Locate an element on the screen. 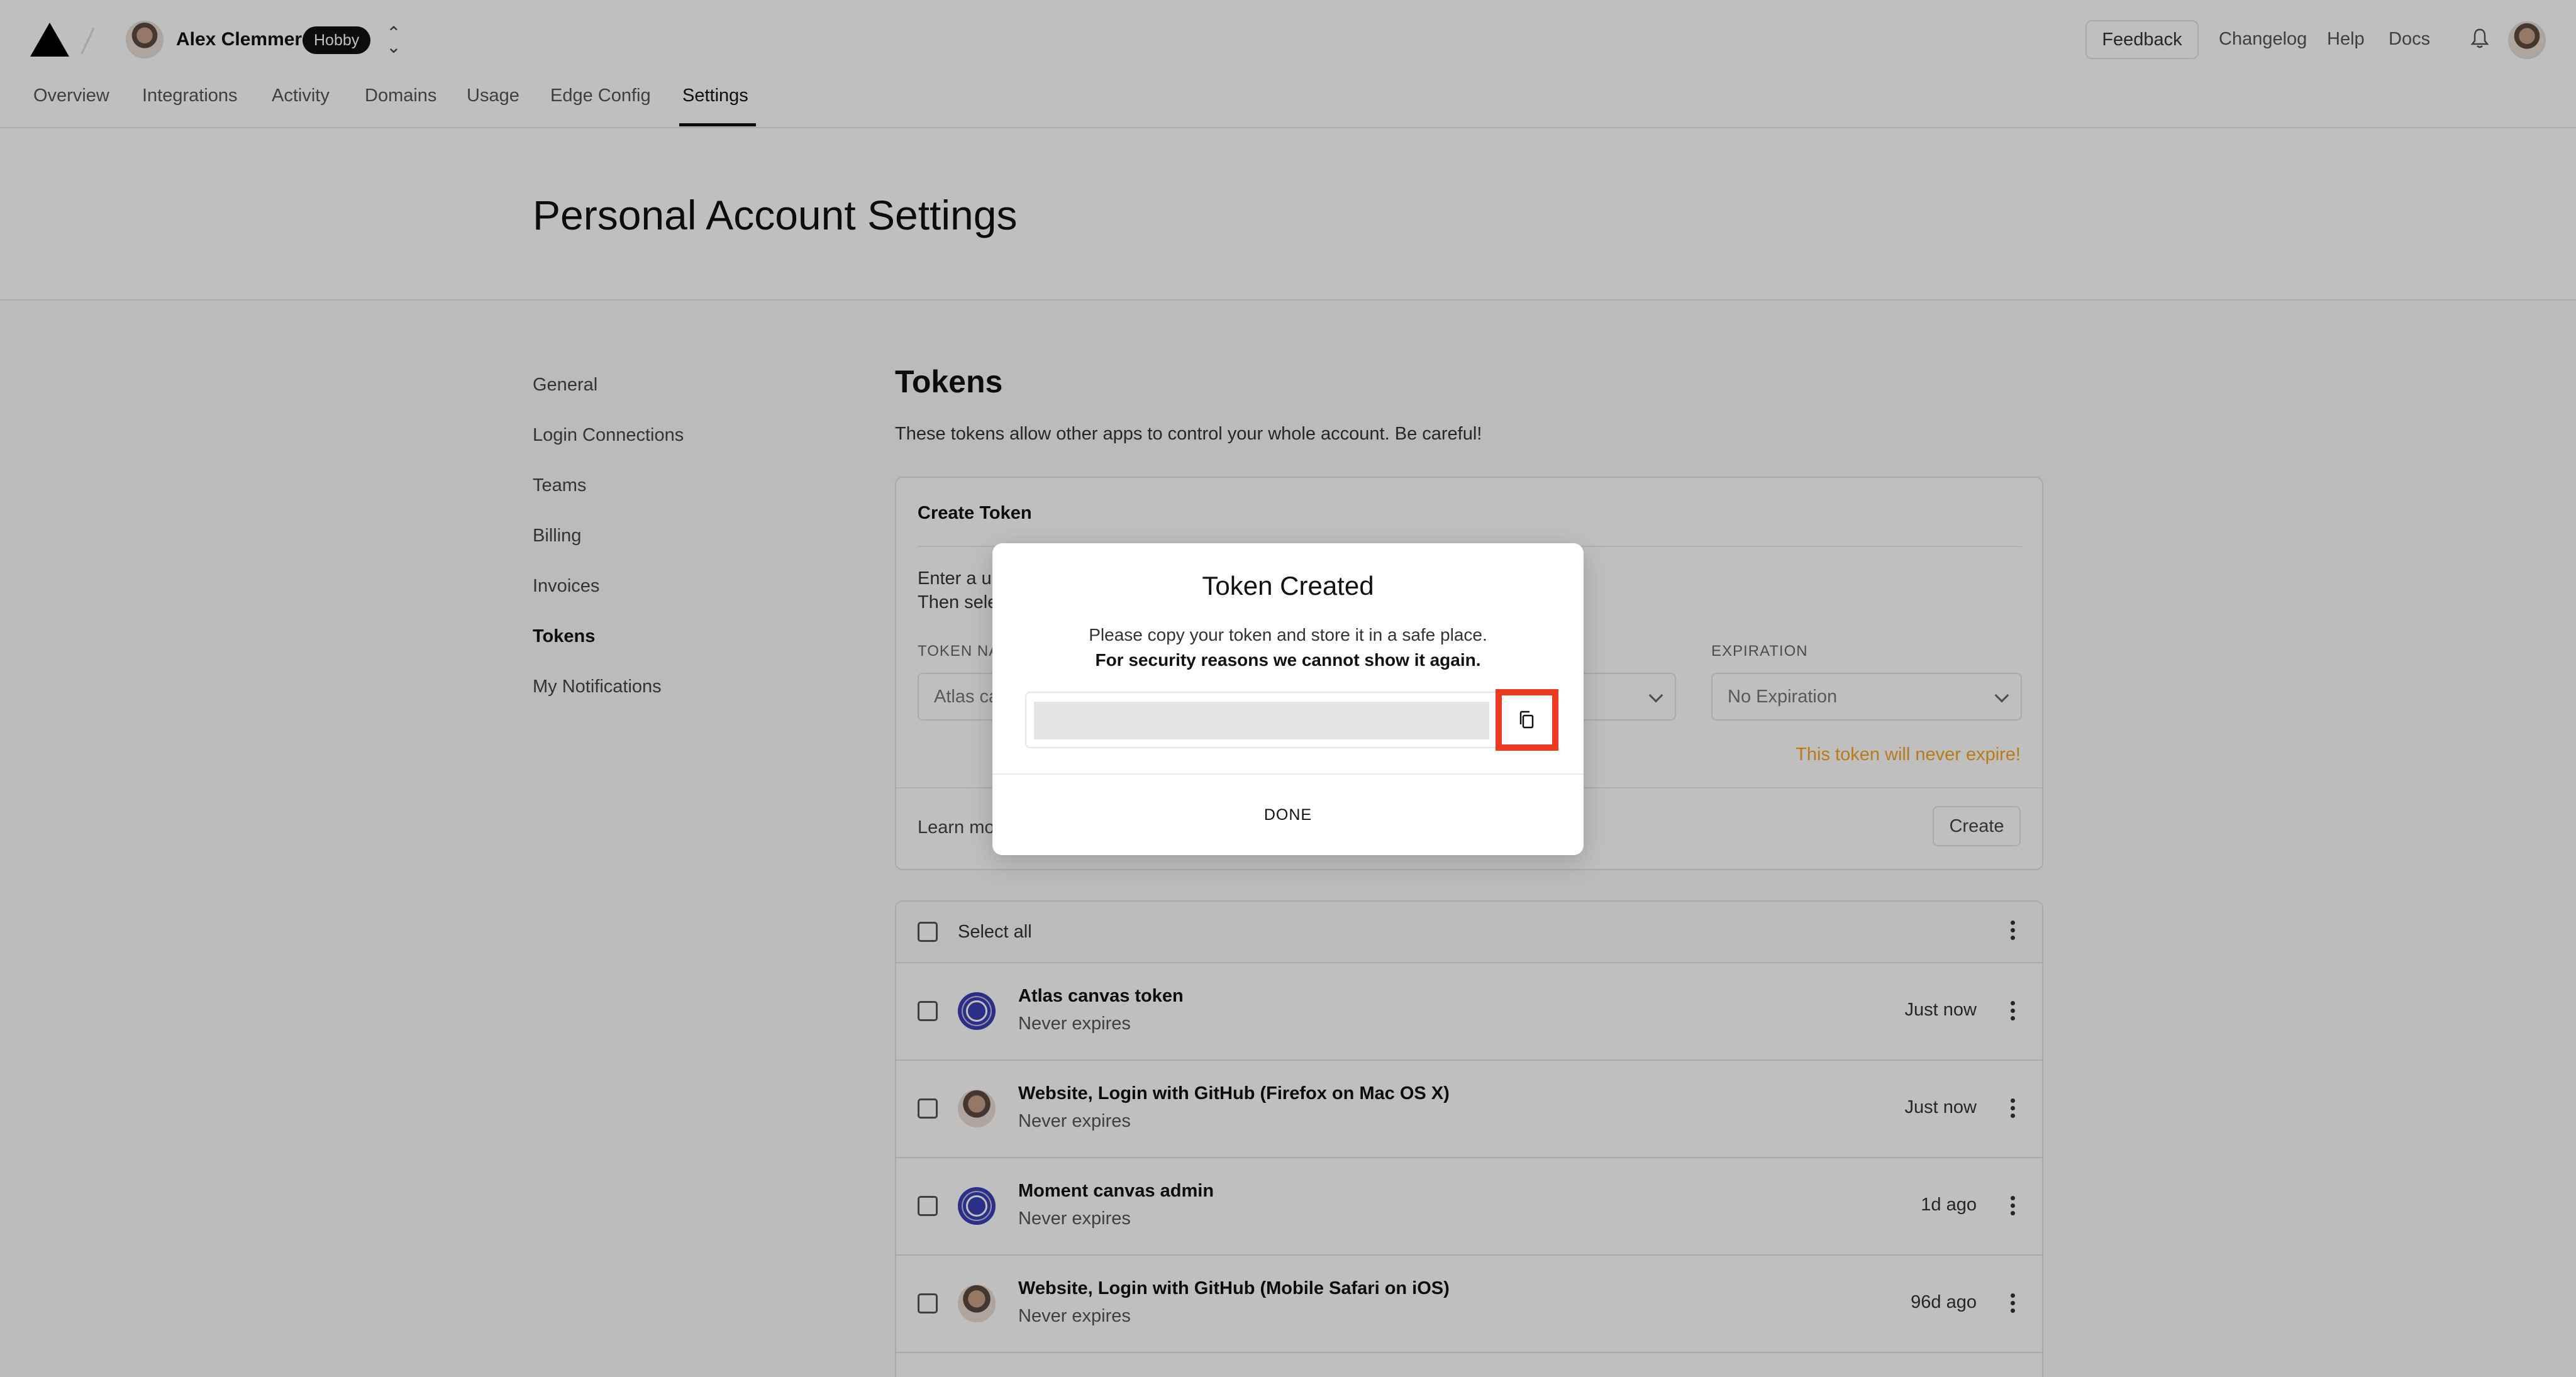 The height and width of the screenshot is (1377, 2576). copy-icon is located at coordinates (1526, 720).